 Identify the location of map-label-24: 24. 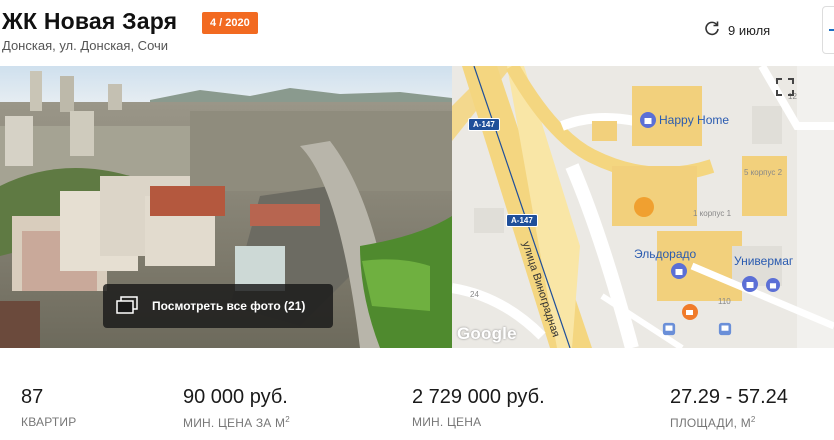
(474, 294).